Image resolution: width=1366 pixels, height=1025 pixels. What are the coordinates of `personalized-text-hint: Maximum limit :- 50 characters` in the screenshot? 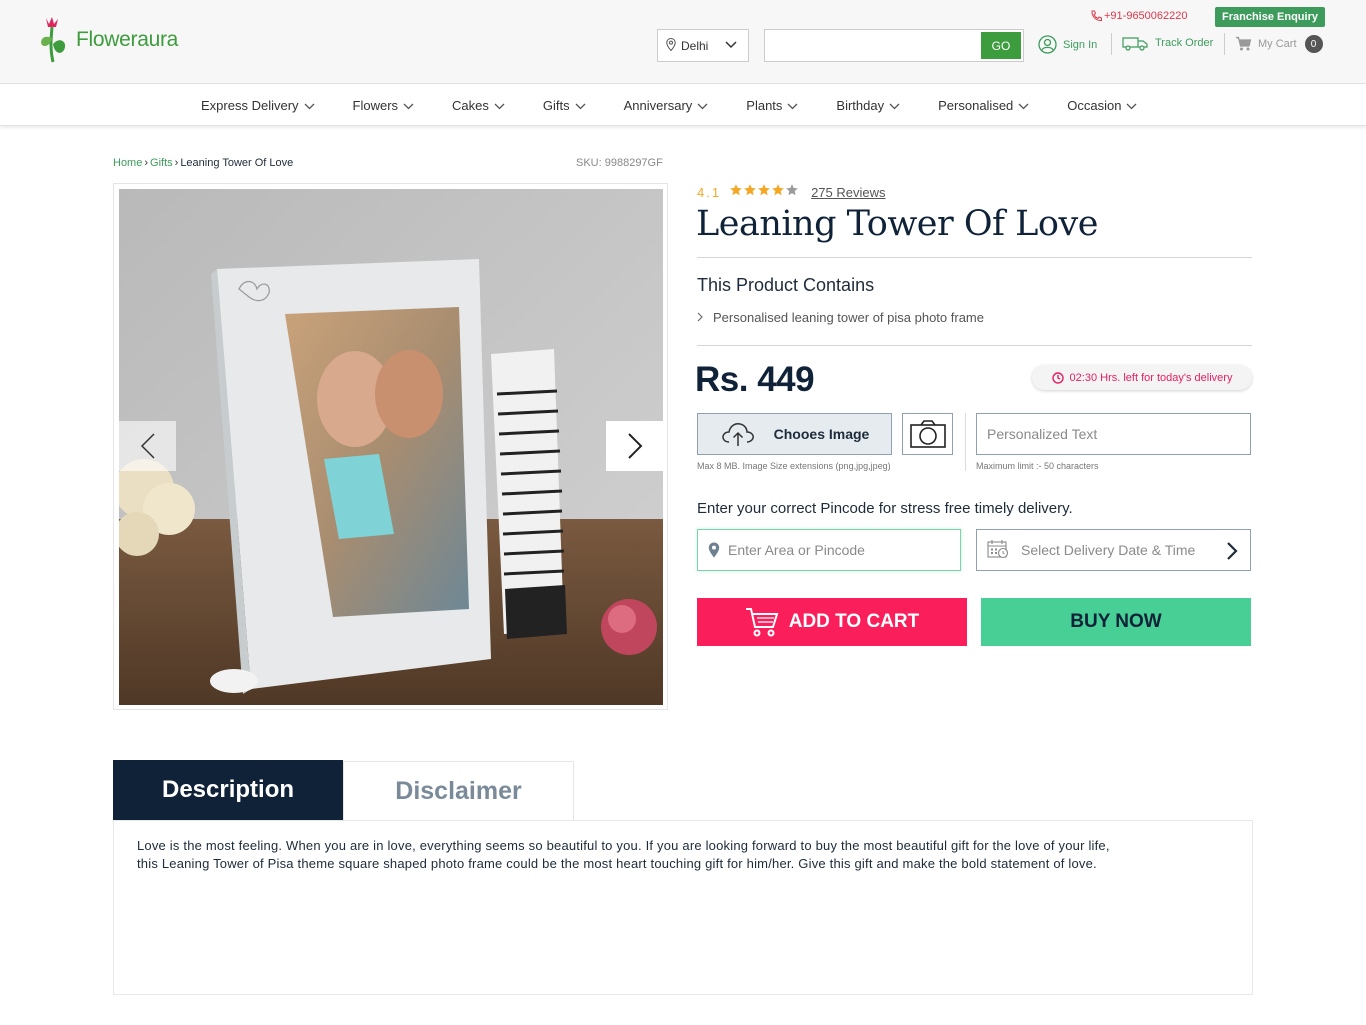 It's located at (1037, 466).